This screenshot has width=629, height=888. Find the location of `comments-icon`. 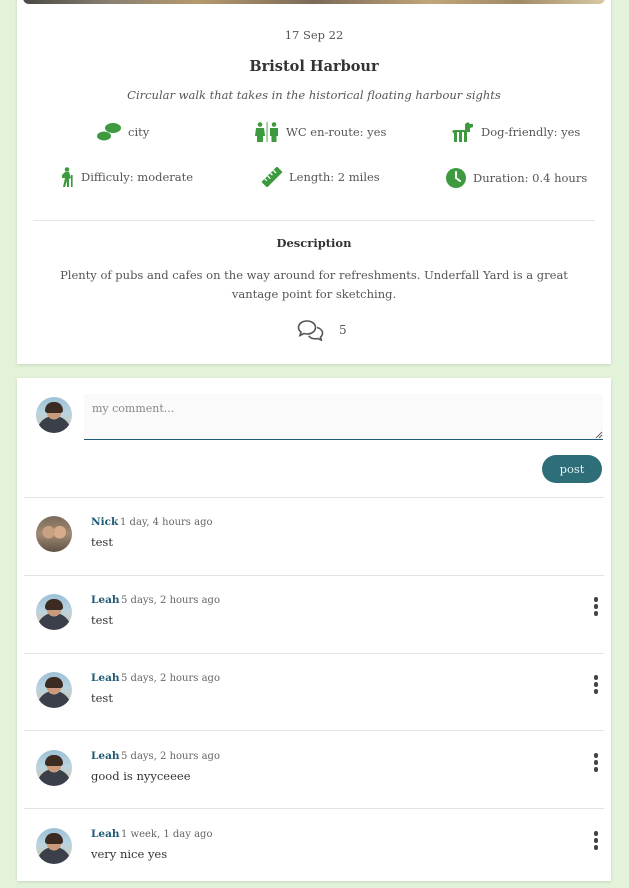

comments-icon is located at coordinates (310, 330).